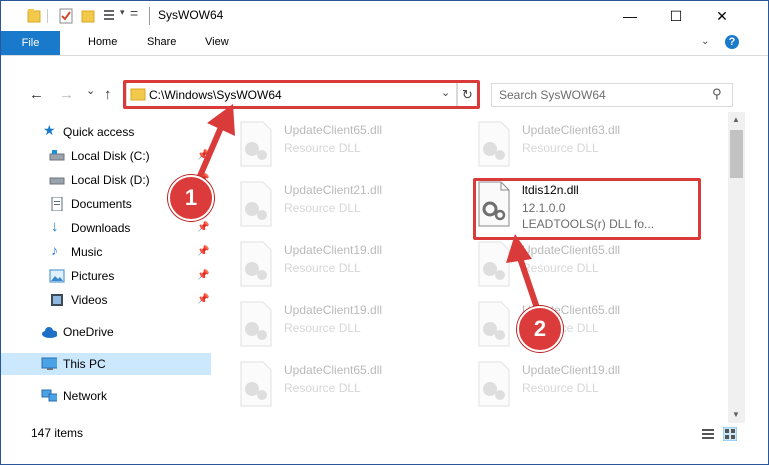  What do you see at coordinates (191, 198) in the screenshot?
I see `step-1-badge: 1` at bounding box center [191, 198].